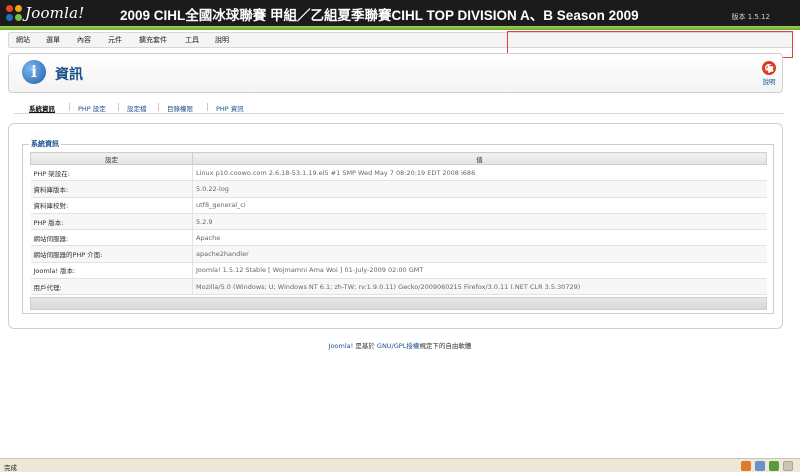  What do you see at coordinates (10, 468) in the screenshot?
I see `status-text: 完成` at bounding box center [10, 468].